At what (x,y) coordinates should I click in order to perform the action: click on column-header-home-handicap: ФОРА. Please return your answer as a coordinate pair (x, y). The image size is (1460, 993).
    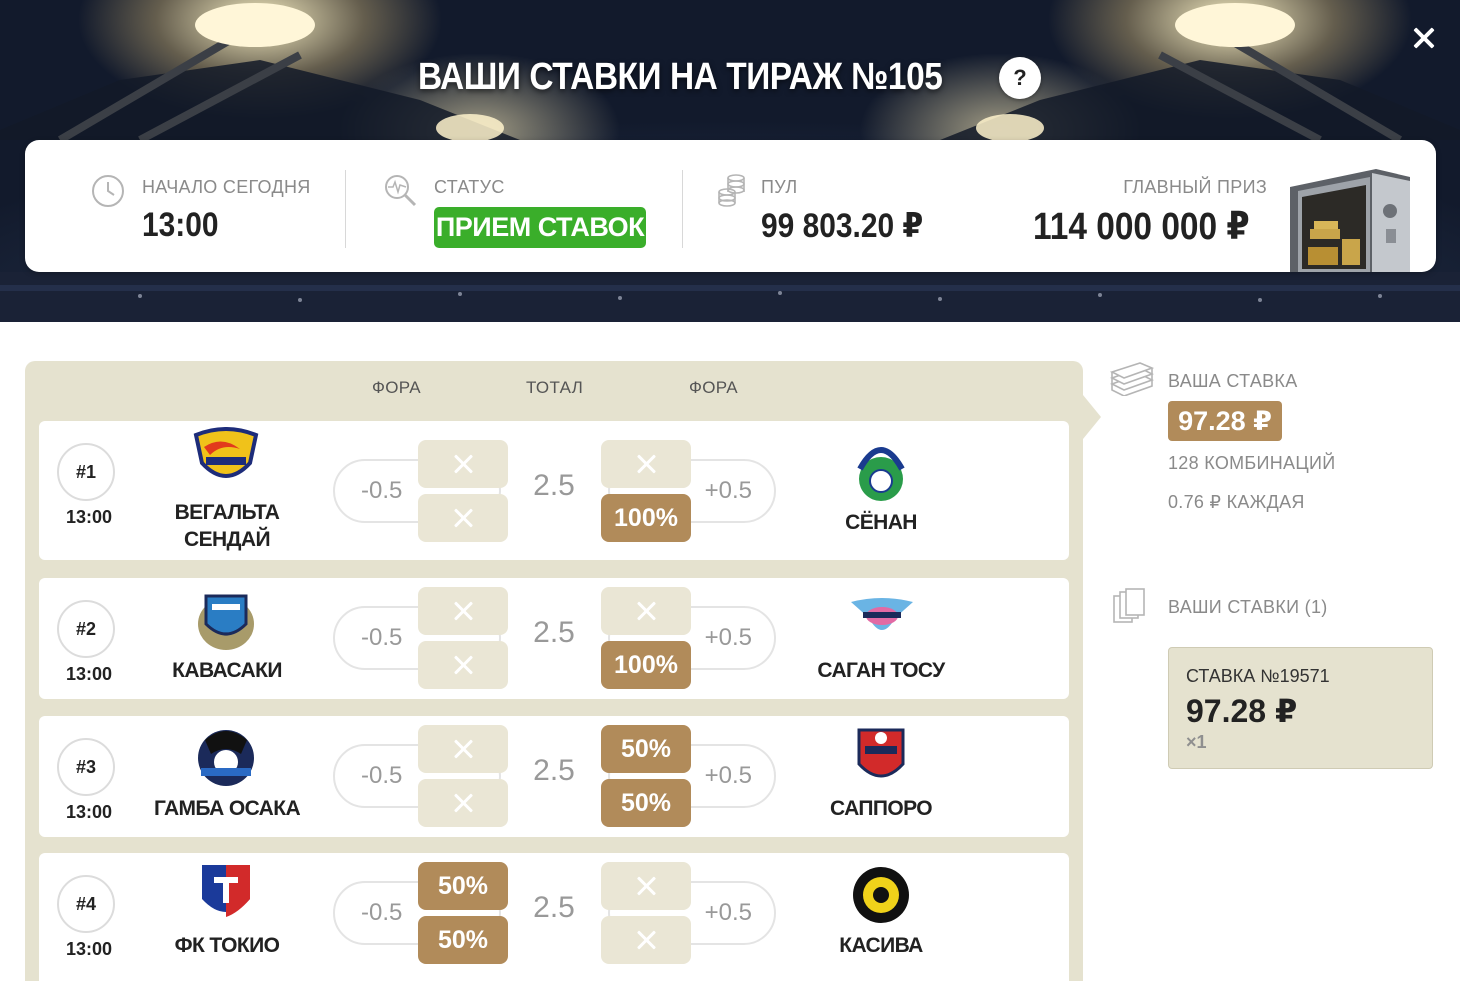
    Looking at the image, I should click on (396, 387).